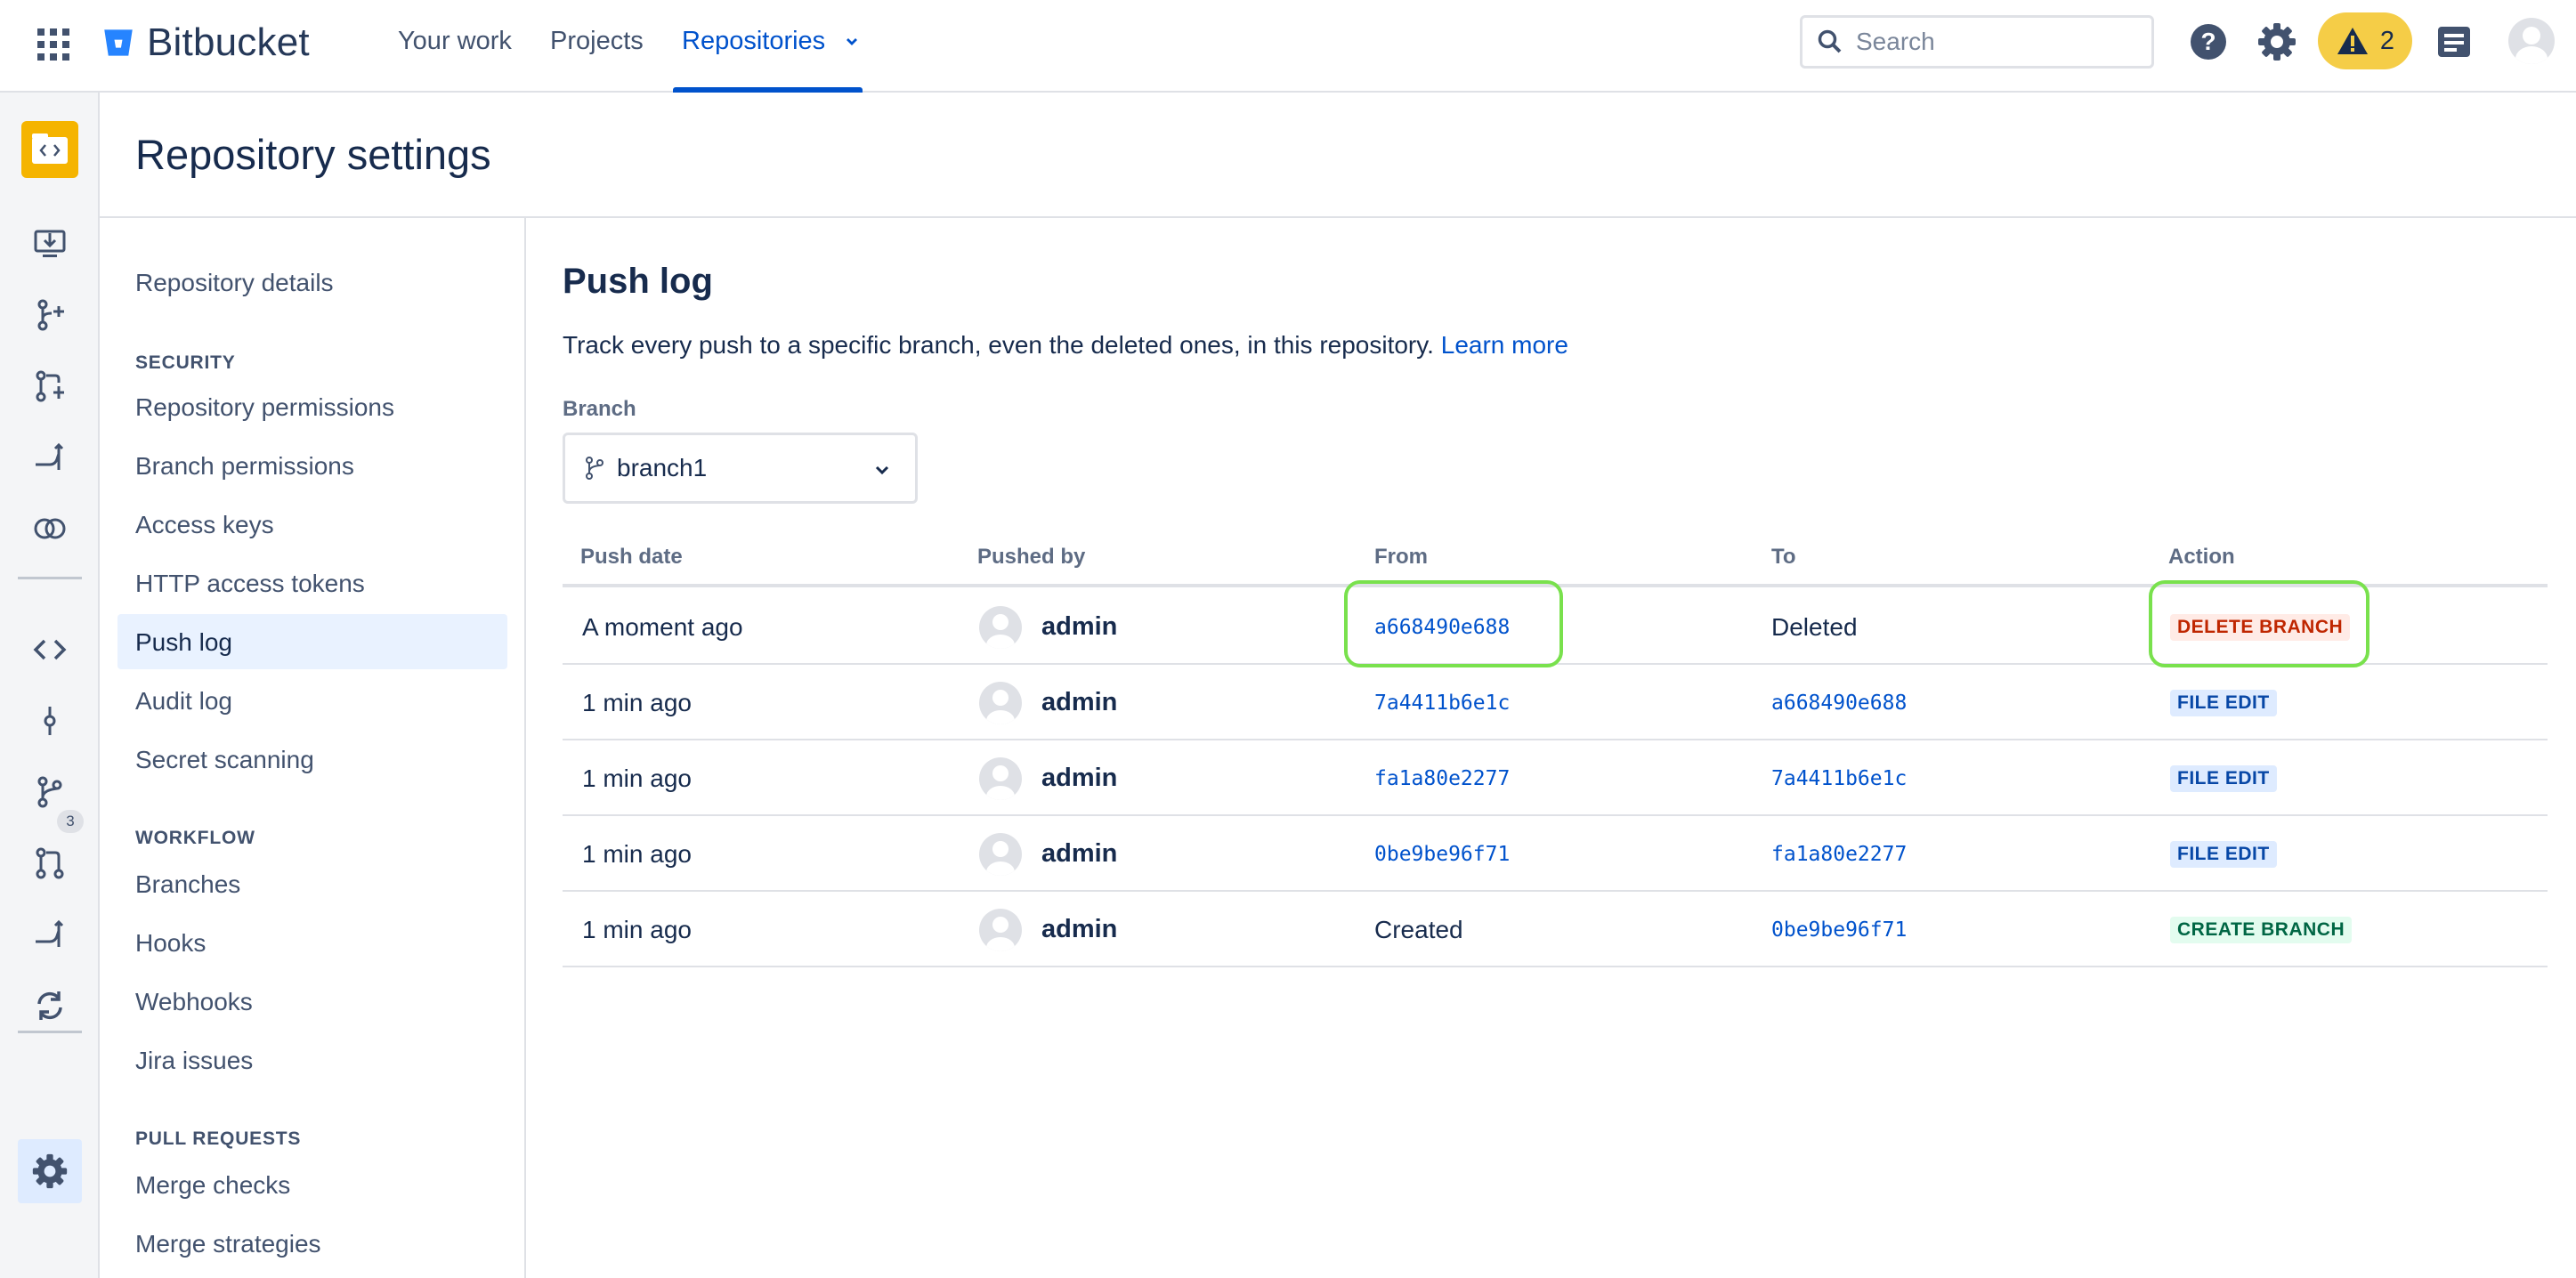 This screenshot has height=1278, width=2576. Describe the element at coordinates (264, 407) in the screenshot. I see `sidebar-item-repository-permissions: Repository permissions` at that location.